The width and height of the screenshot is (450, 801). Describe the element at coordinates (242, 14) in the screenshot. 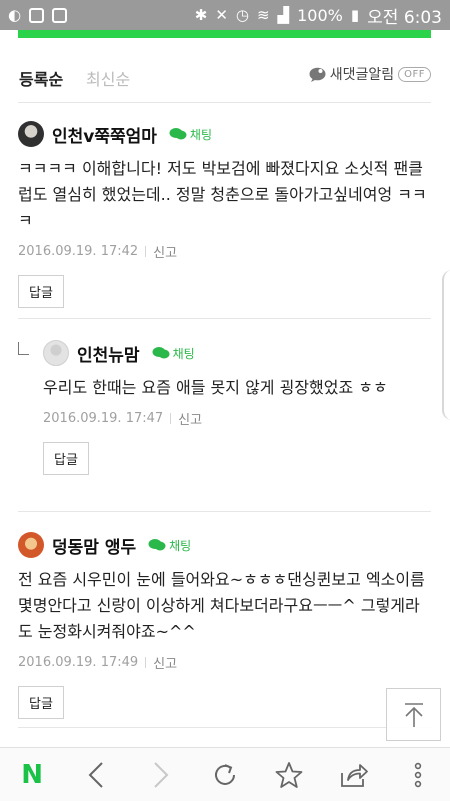

I see `alarm-icon: ◷` at that location.